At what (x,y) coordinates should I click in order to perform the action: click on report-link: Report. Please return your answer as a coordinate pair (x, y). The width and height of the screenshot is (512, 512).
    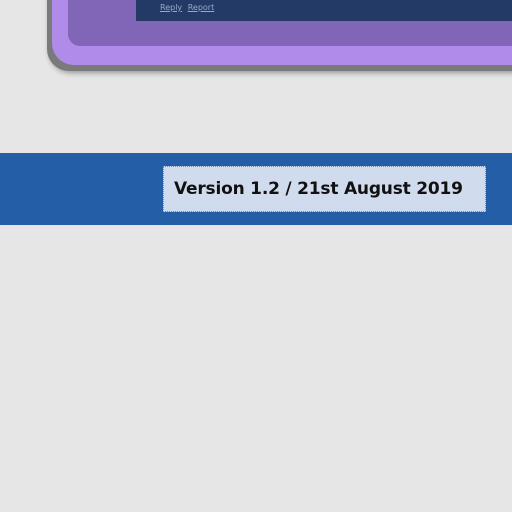
    Looking at the image, I should click on (201, 7).